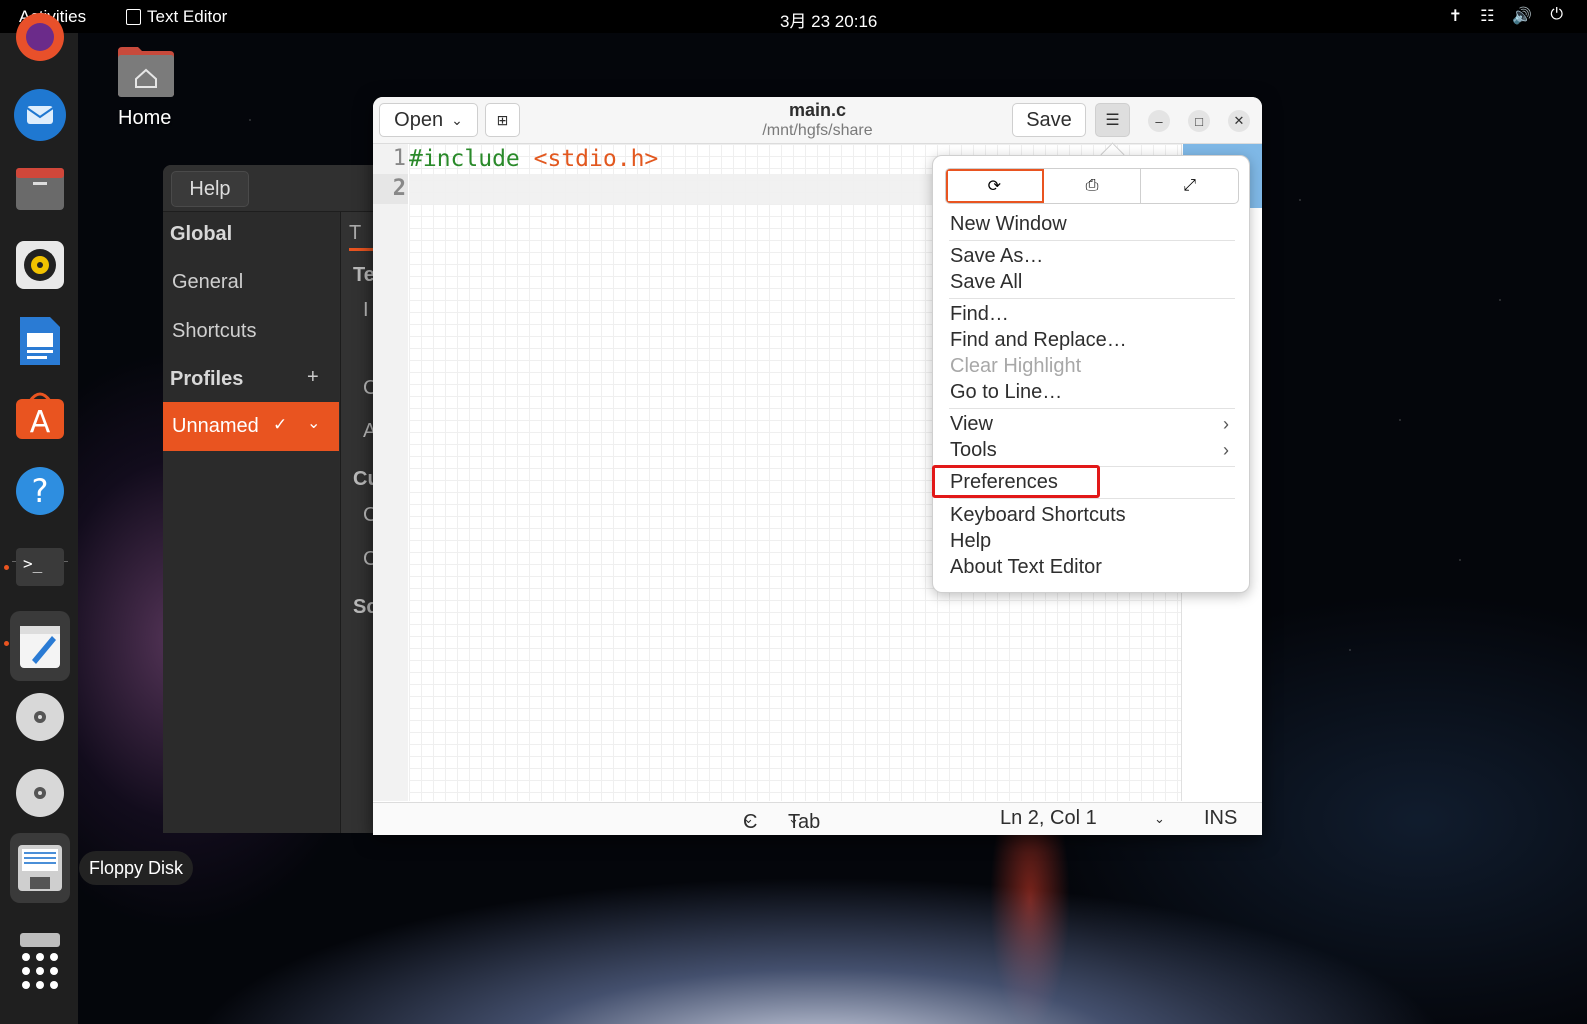  I want to click on text-editor-icon, so click(133, 17).